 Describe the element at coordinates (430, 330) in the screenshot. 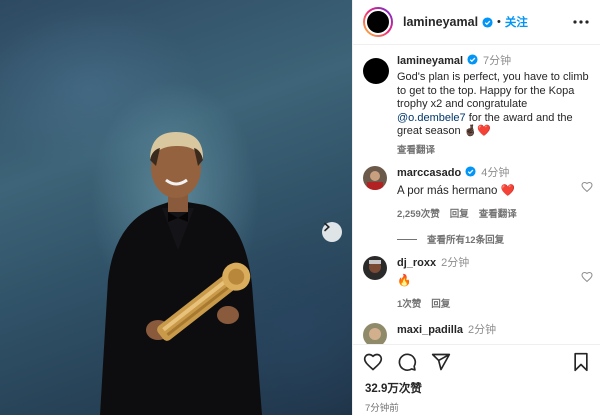

I see `comment-username: maxi_padilla` at that location.